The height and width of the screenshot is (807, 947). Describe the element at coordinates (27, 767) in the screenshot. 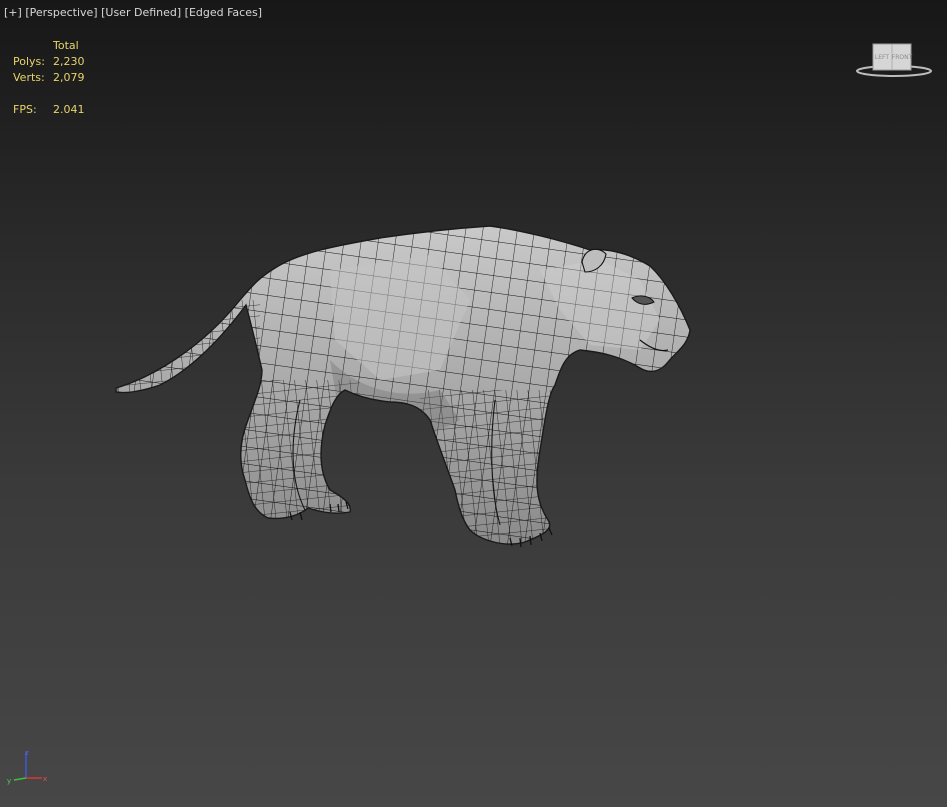

I see `axis-tripod-icon: z x y` at that location.